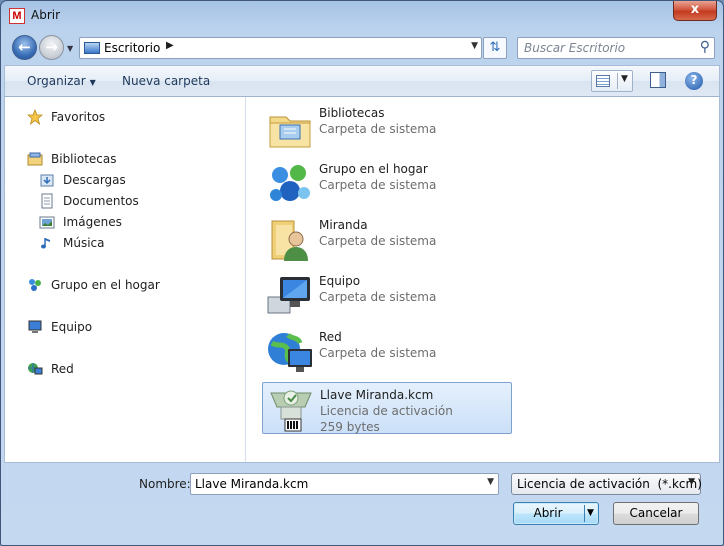 The width and height of the screenshot is (724, 546). Describe the element at coordinates (290, 132) in the screenshot. I see `libraries-folder-icon` at that location.